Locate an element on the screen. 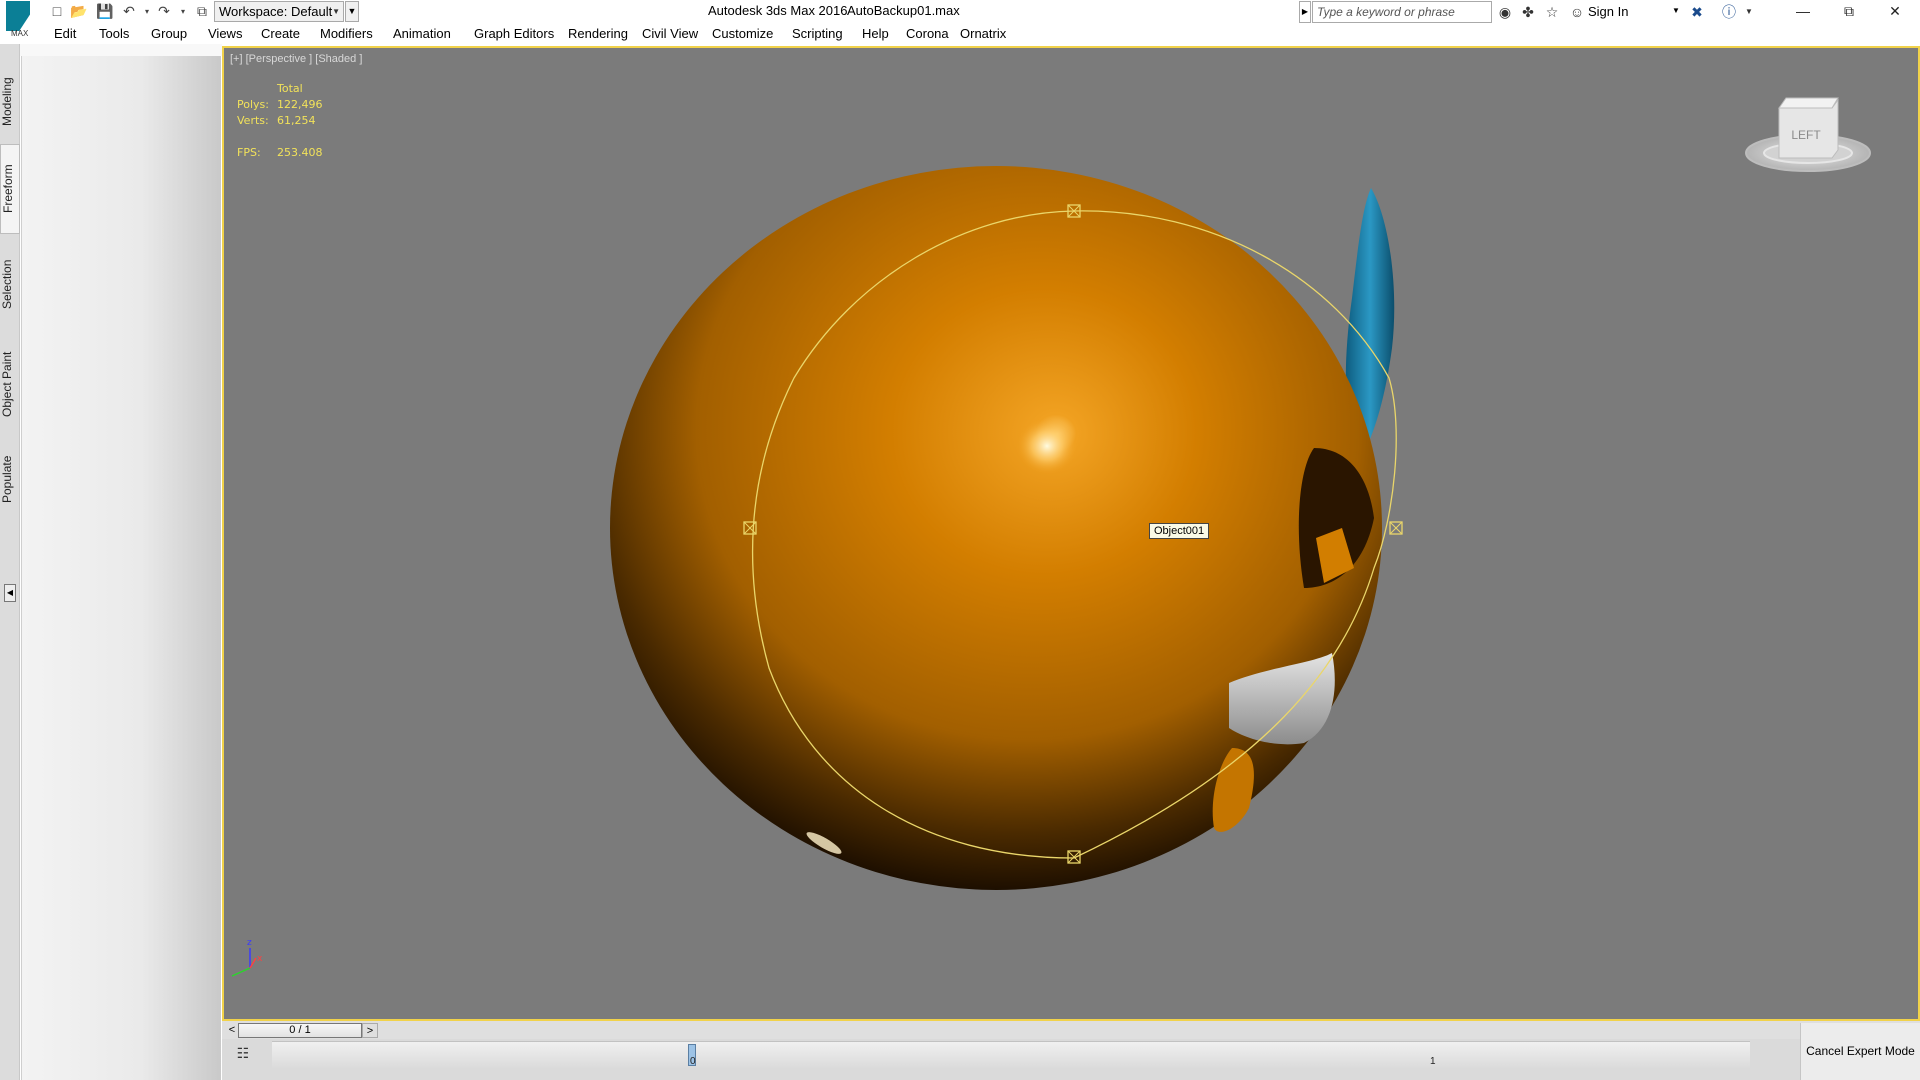 The height and width of the screenshot is (1080, 1920). sign-in-link: Sign In is located at coordinates (1608, 11).